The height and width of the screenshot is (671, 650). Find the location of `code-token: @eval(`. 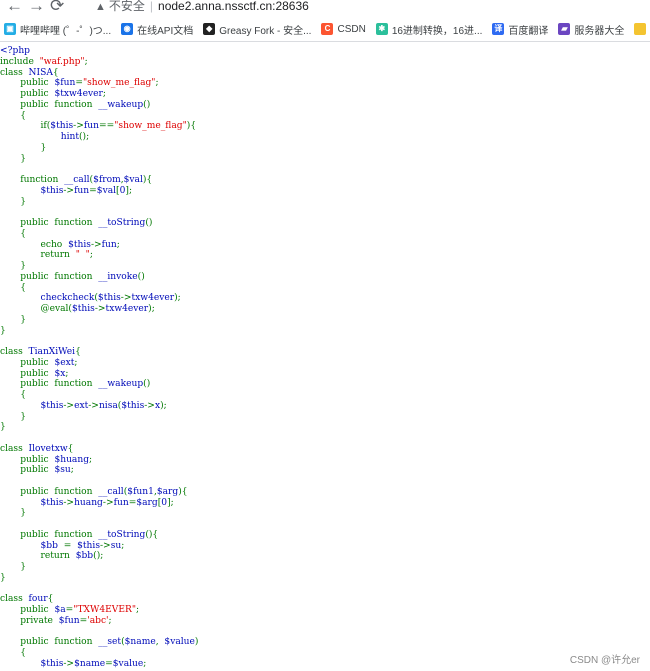

code-token: @eval( is located at coordinates (36, 309).